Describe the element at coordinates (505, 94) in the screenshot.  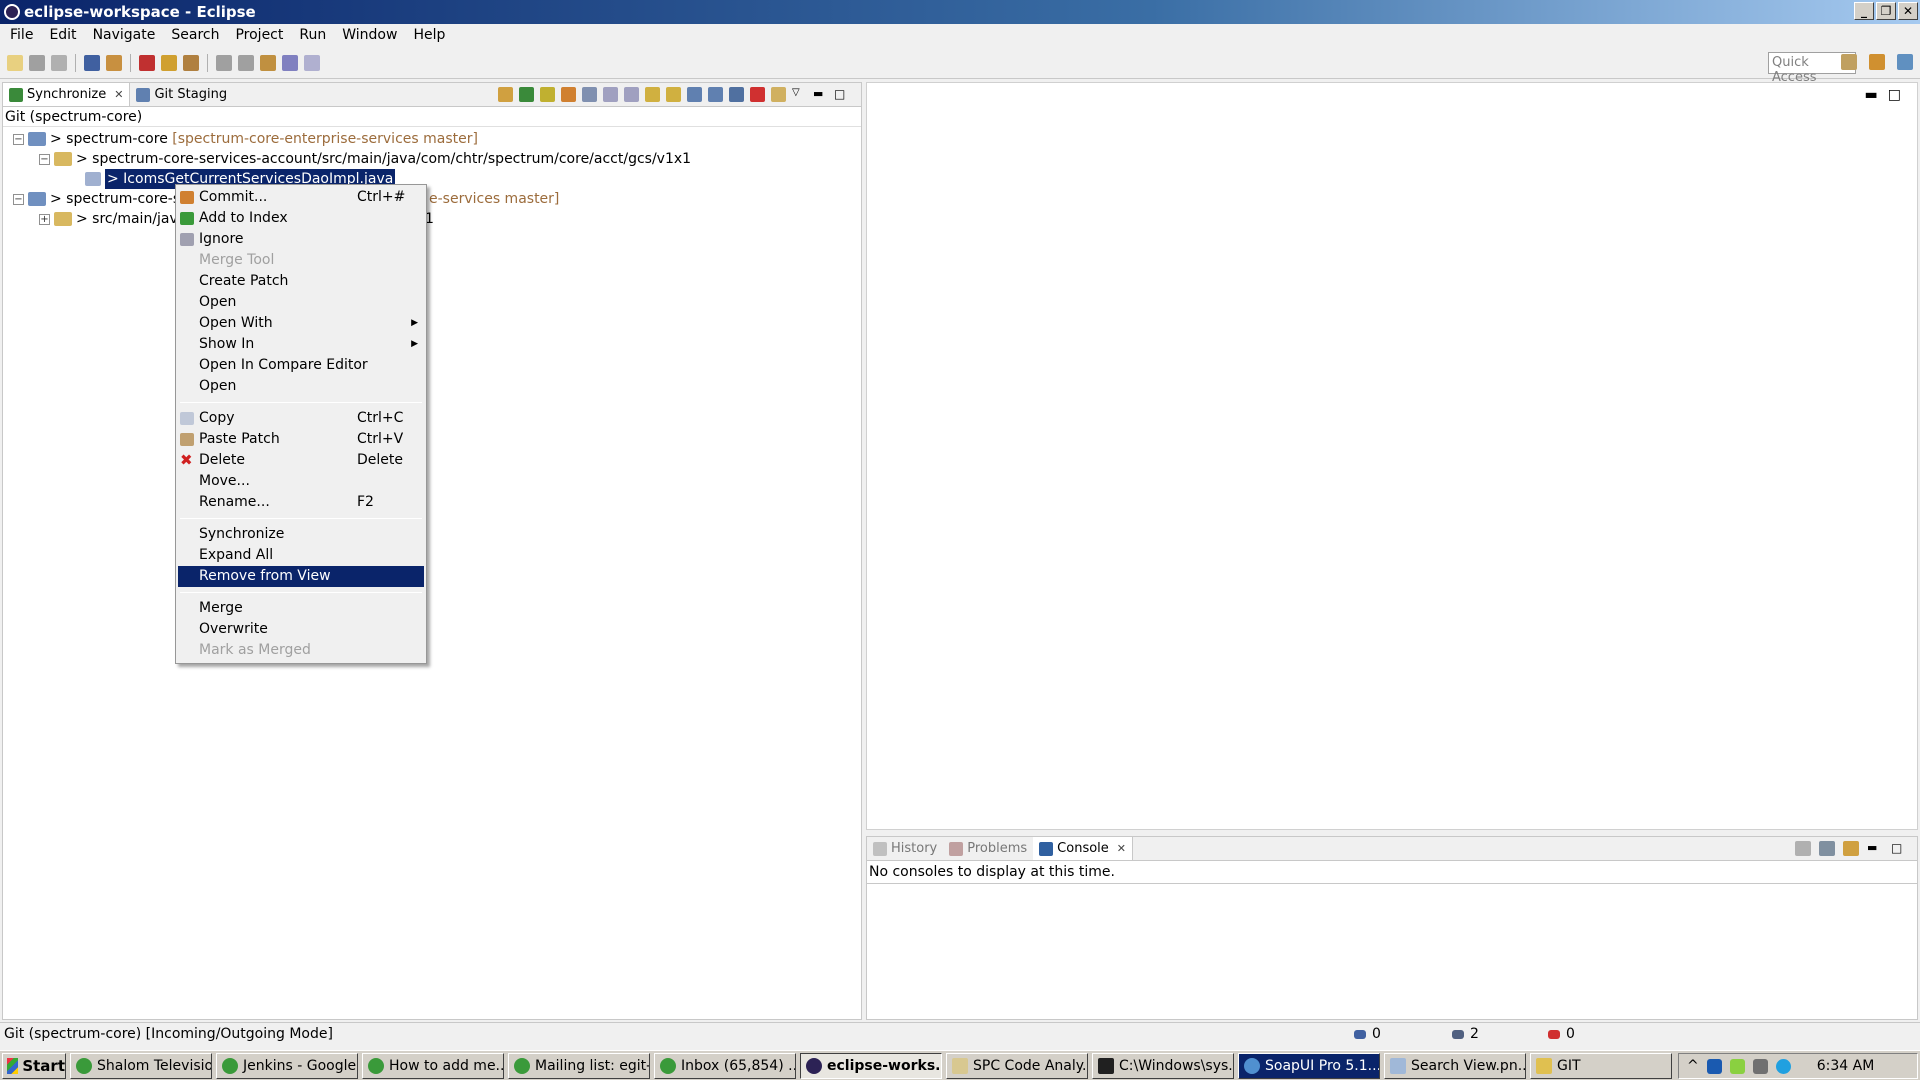
I see `sync-icon` at that location.